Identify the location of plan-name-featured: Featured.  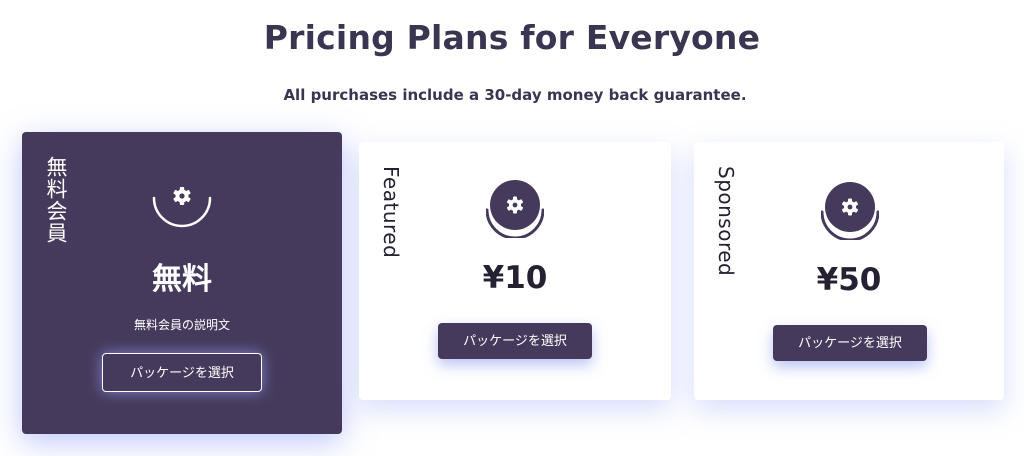
(391, 212).